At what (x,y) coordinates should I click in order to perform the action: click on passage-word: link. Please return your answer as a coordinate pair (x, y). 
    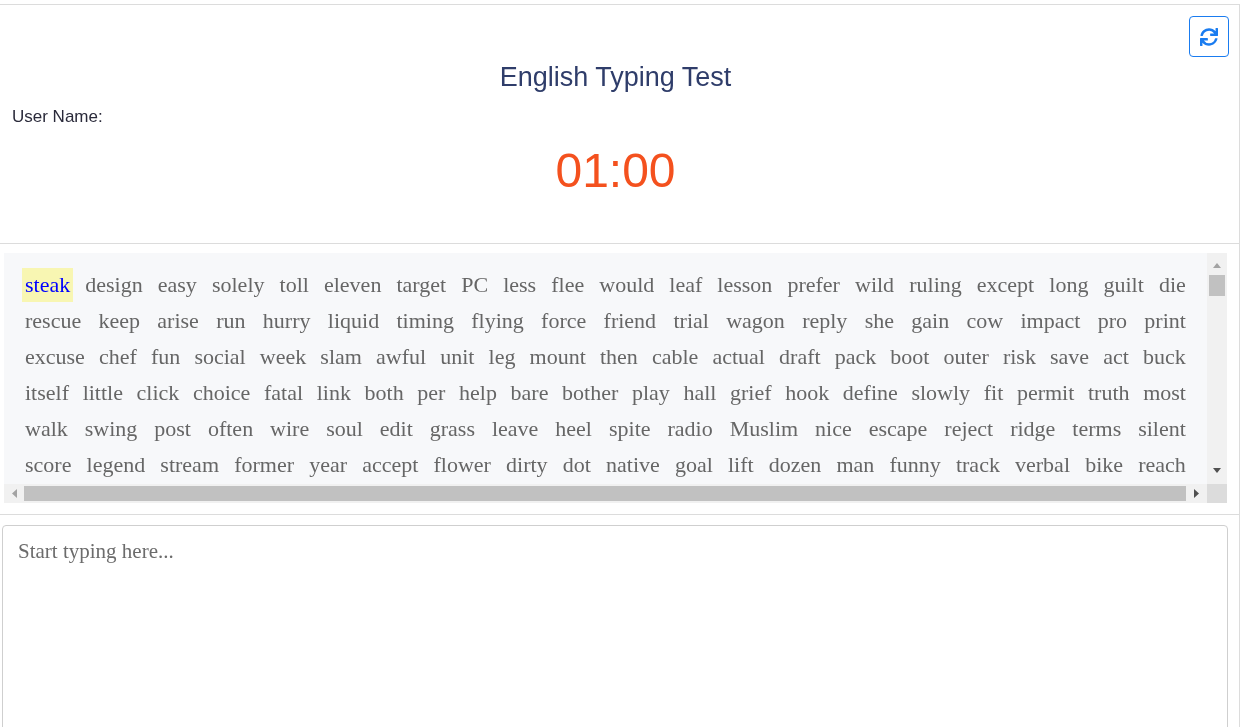
    Looking at the image, I should click on (333, 393).